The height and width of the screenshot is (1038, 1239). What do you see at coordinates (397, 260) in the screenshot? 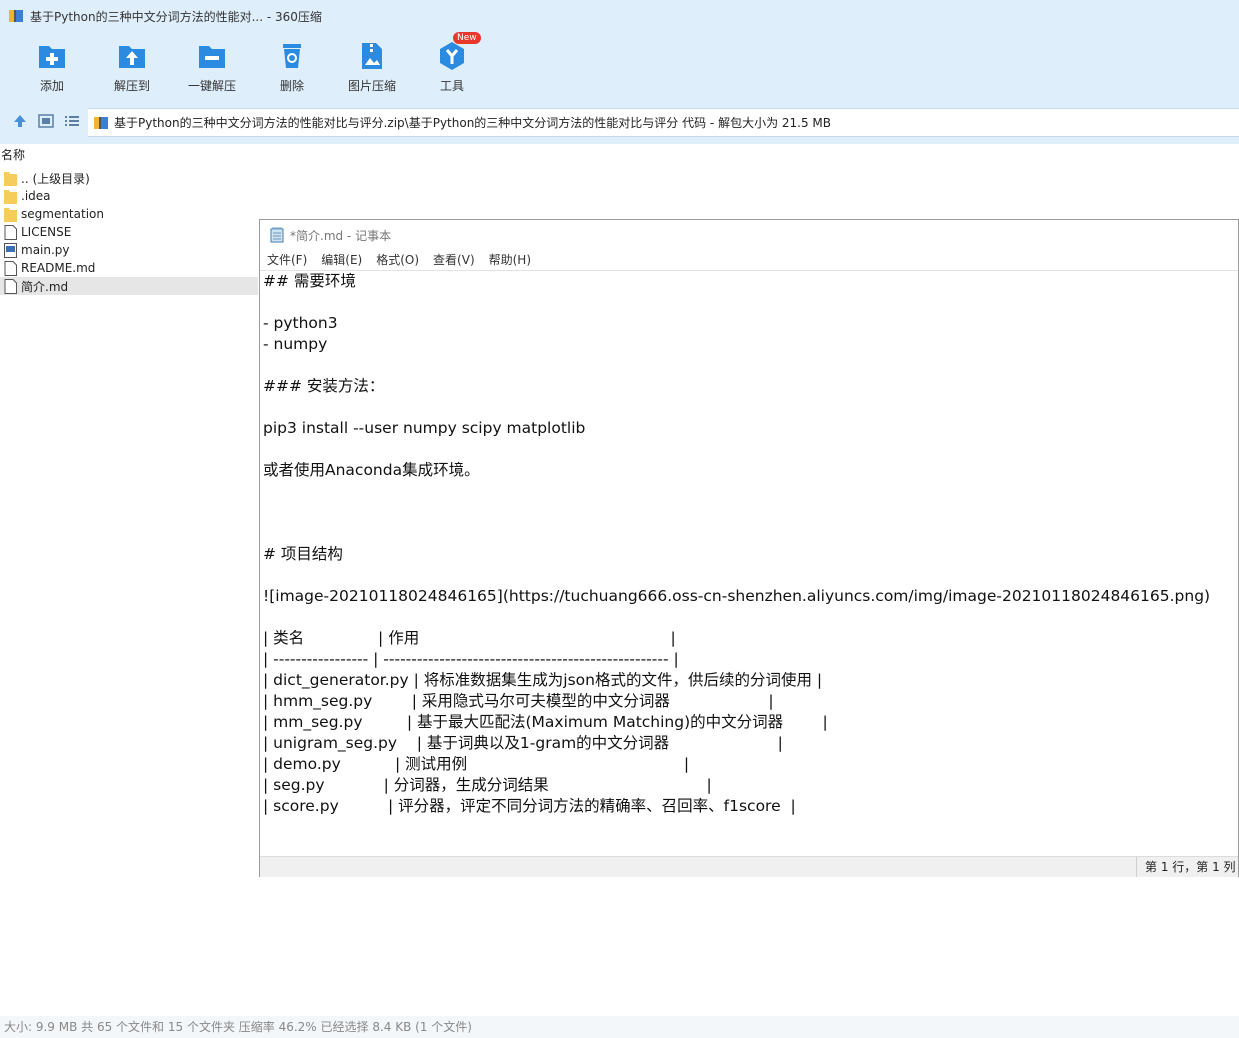
I see `menu-format: 格式(O)` at bounding box center [397, 260].